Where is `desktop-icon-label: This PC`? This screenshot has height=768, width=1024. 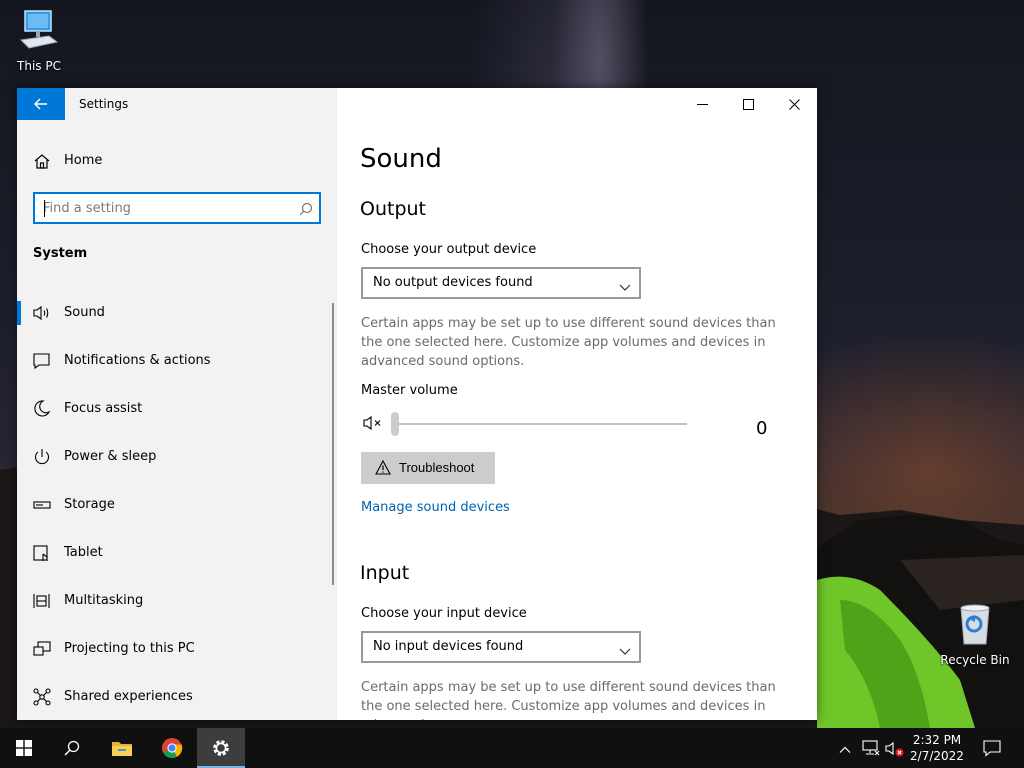
desktop-icon-label: This PC is located at coordinates (39, 66).